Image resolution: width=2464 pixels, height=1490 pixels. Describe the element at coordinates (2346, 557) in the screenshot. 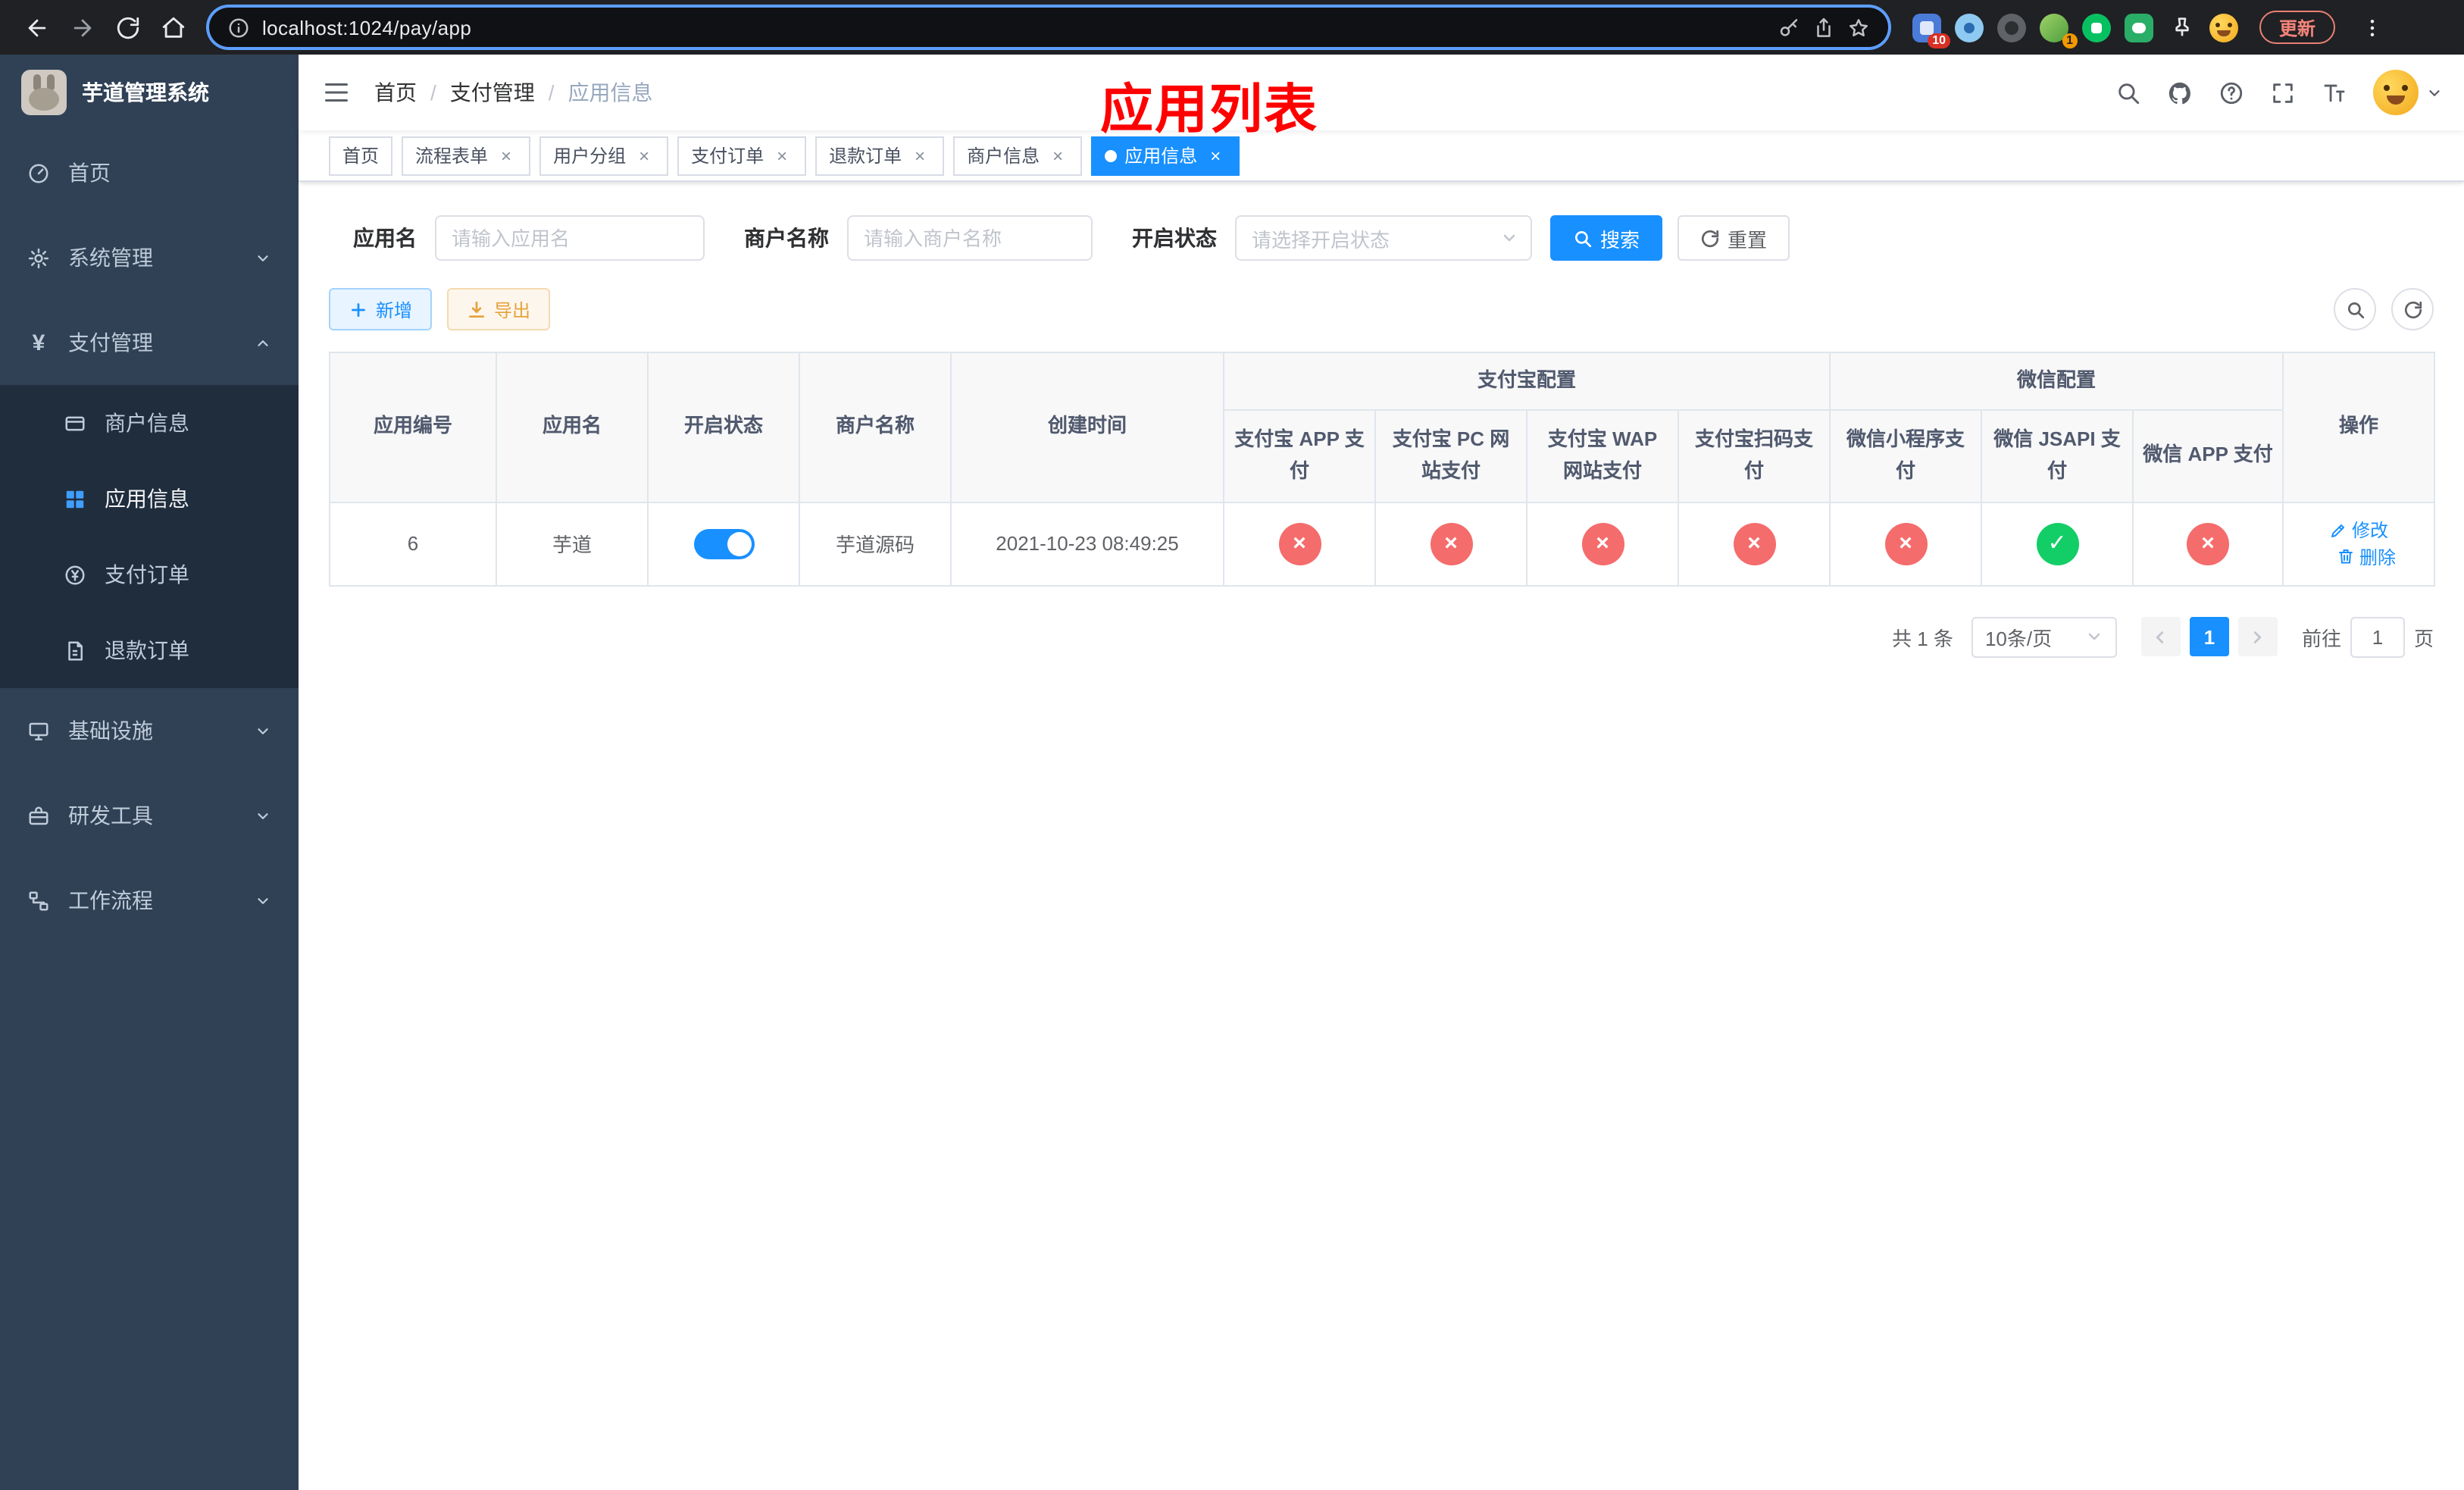

I see `trash-icon` at that location.